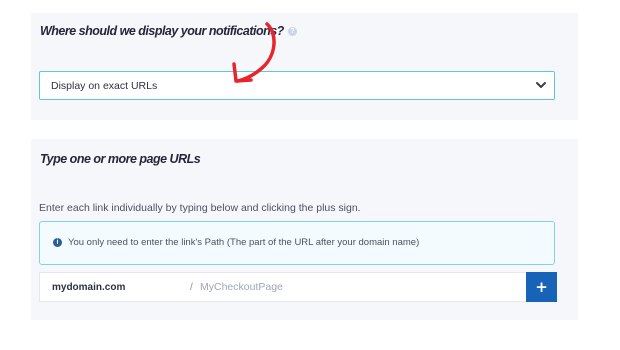 This screenshot has height=350, width=620. I want to click on display-location-select-value: Display on exact URLs, so click(104, 86).